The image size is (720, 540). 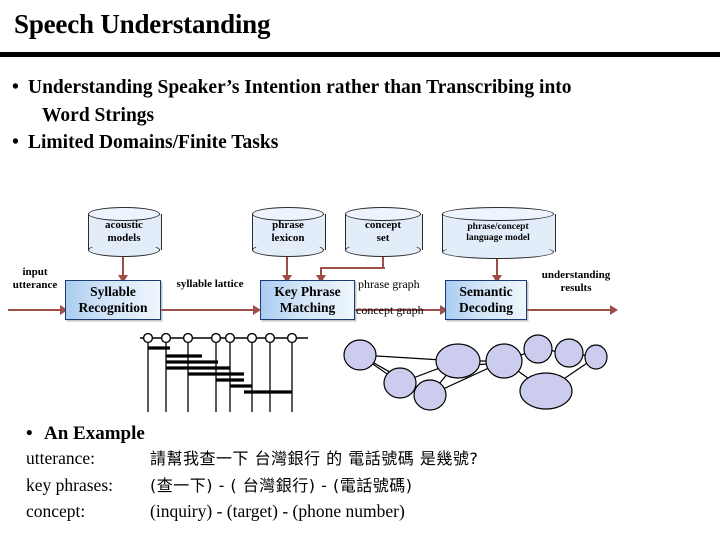 I want to click on datastore-phrase-lexicon-label: phrase lexicon, so click(x=288, y=232).